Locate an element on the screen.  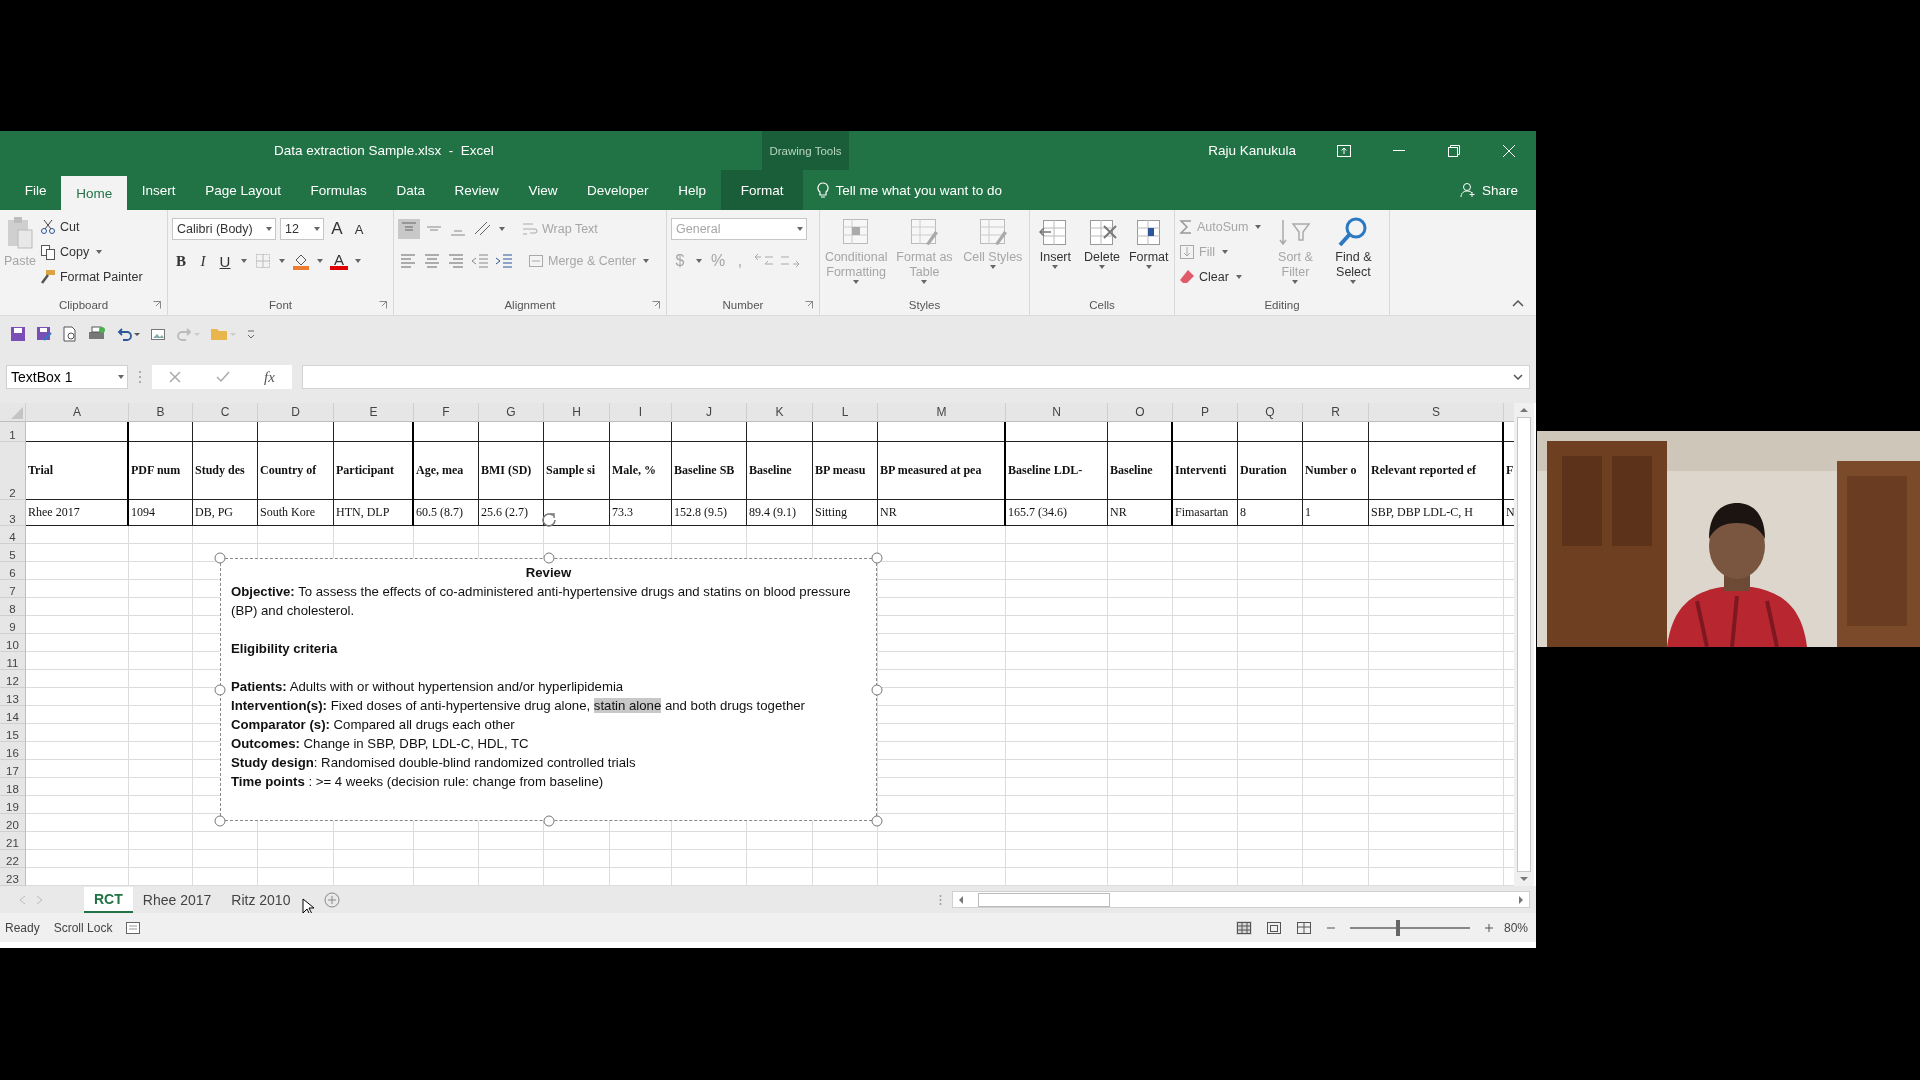
increase-indent-icon is located at coordinates (504, 261).